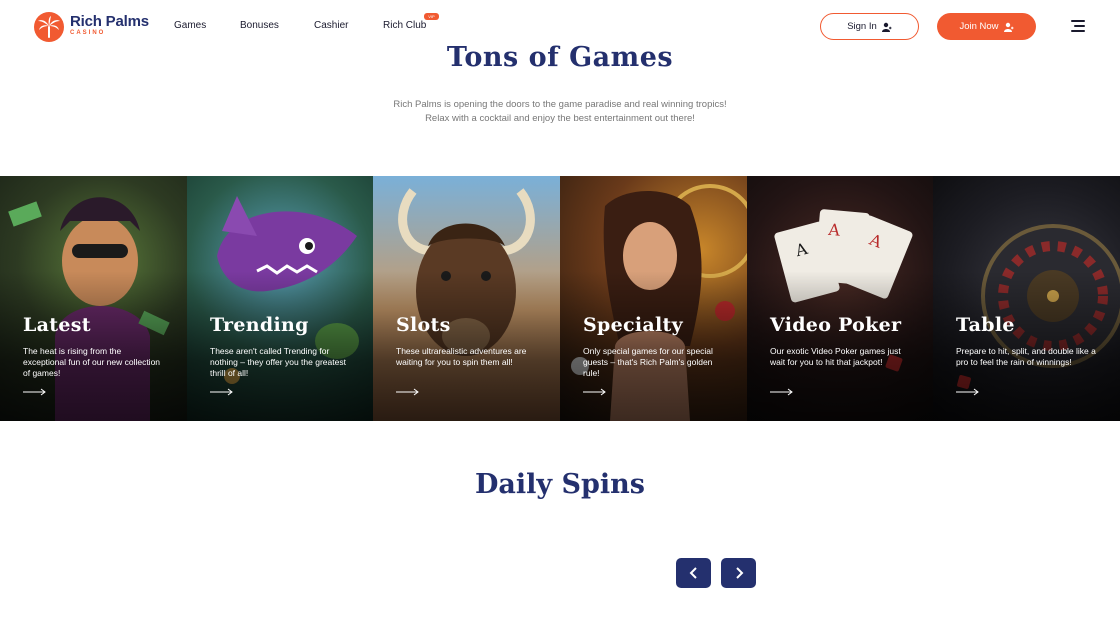 The height and width of the screenshot is (630, 1120). I want to click on games-section-title: Tons of Games, so click(560, 57).